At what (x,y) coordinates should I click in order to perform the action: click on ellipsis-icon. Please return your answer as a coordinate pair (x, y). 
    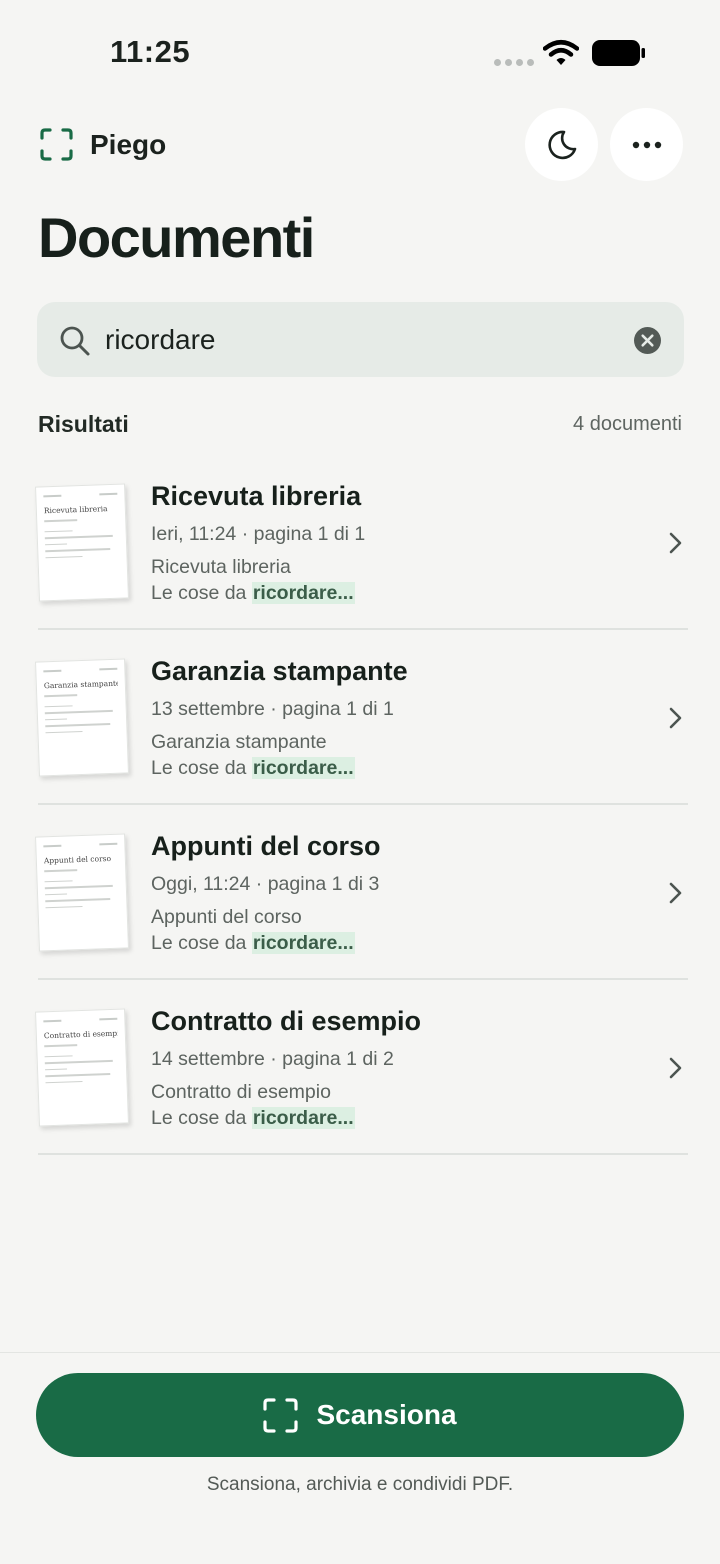
    Looking at the image, I should click on (646, 144).